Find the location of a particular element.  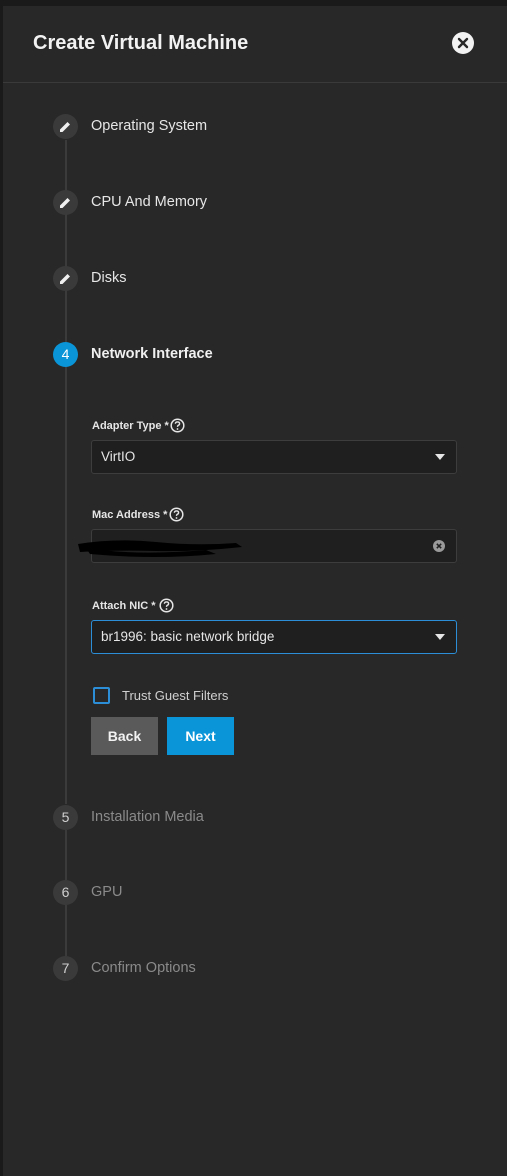

redaction-scribble is located at coordinates (160, 548).